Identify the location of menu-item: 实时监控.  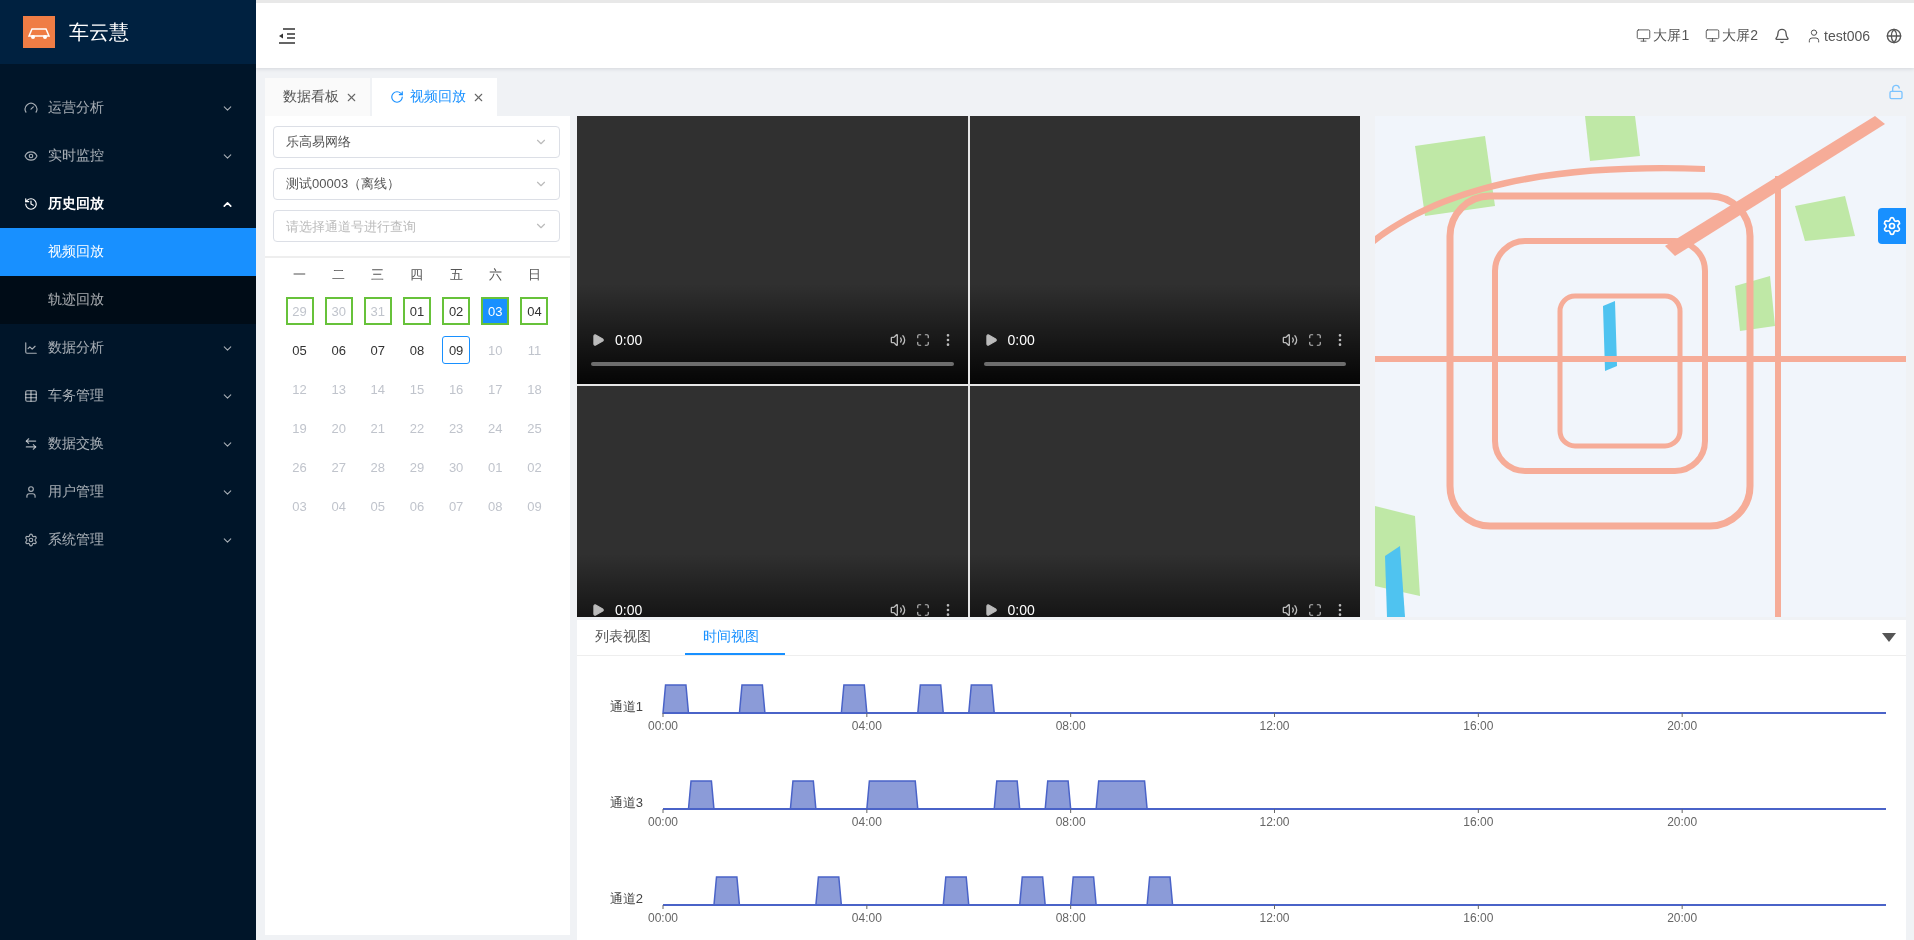
(128, 156).